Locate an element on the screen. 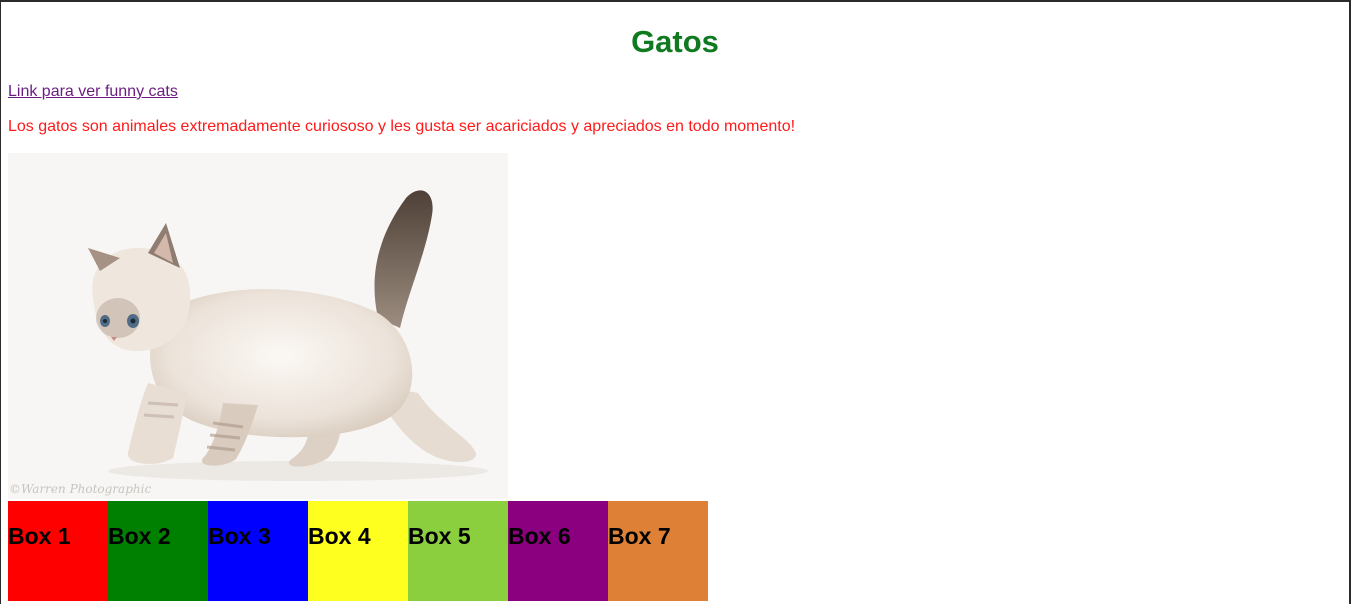  box-2: Box 2 is located at coordinates (158, 551).